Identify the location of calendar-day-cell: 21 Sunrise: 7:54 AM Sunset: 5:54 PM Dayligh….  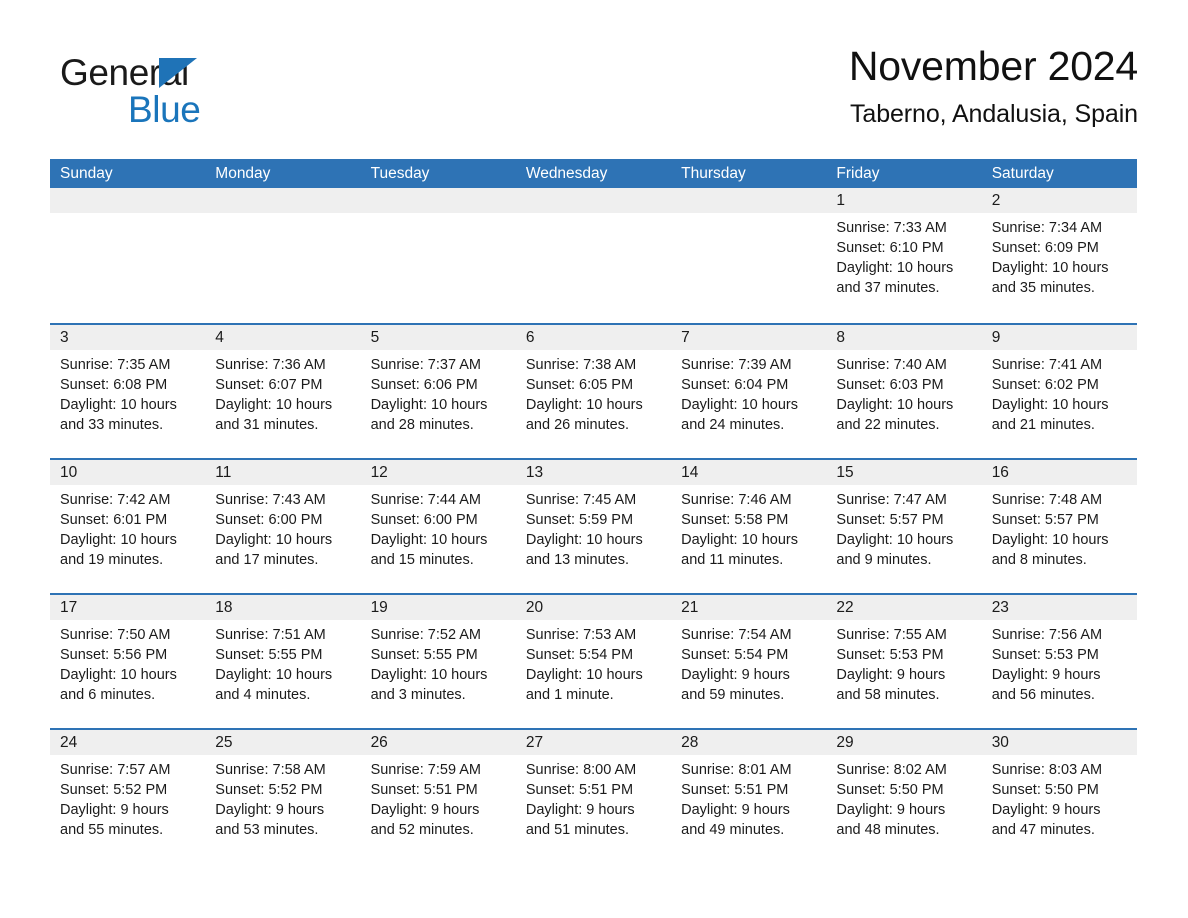
(749, 661).